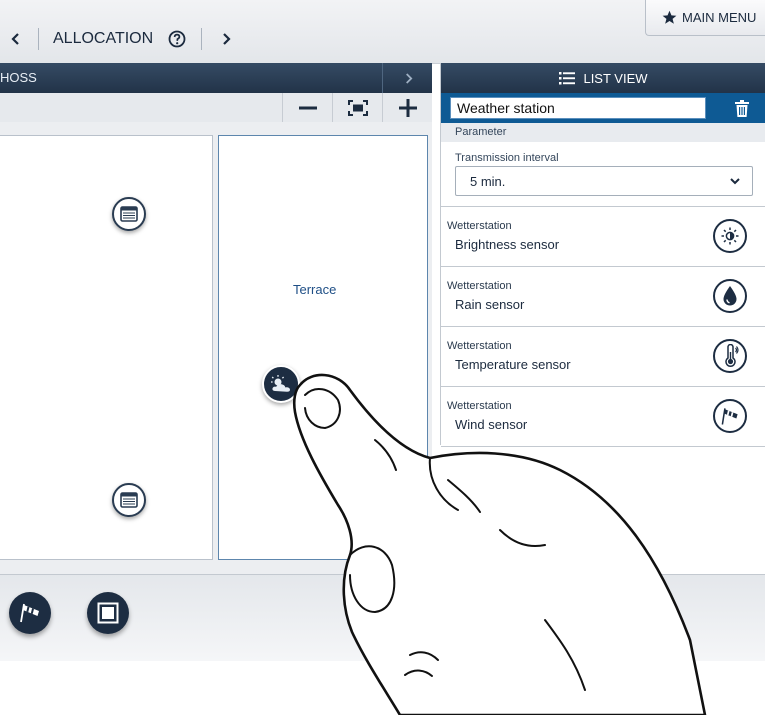  Describe the element at coordinates (603, 416) in the screenshot. I see `sensor-row-wind: Wetterstation Wind sensor` at that location.